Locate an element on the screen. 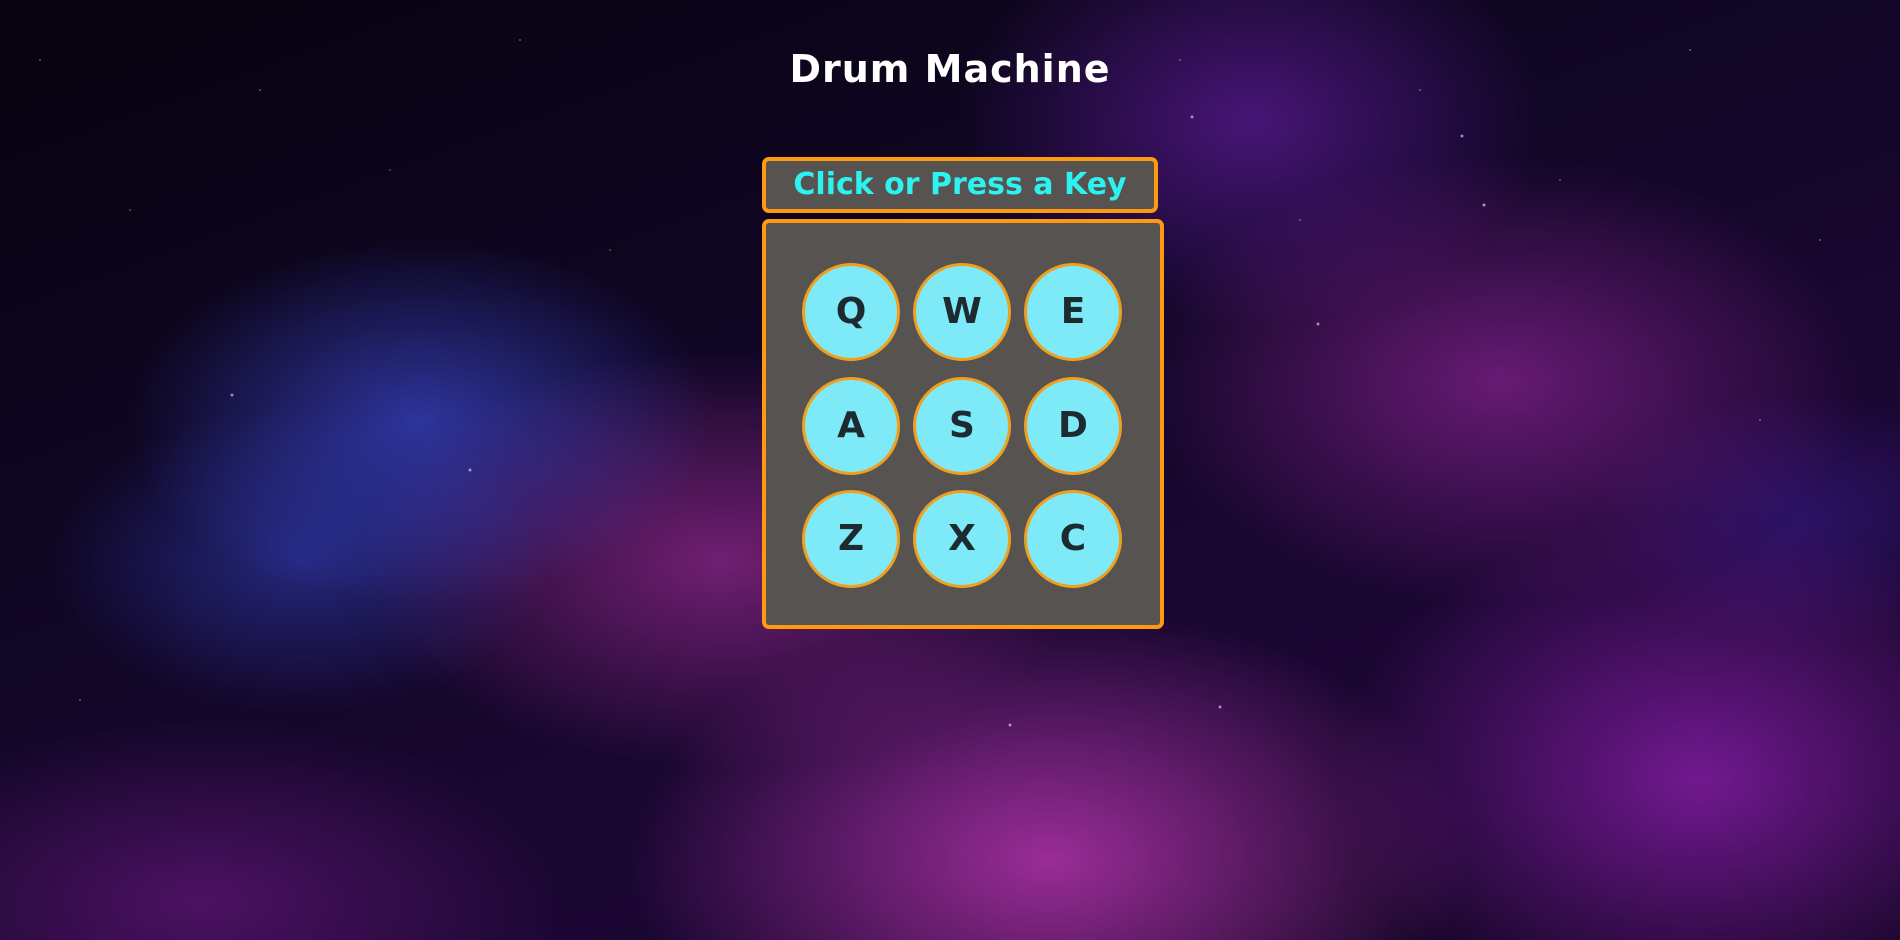 The width and height of the screenshot is (1900, 940). drum-pad-s: S is located at coordinates (962, 426).